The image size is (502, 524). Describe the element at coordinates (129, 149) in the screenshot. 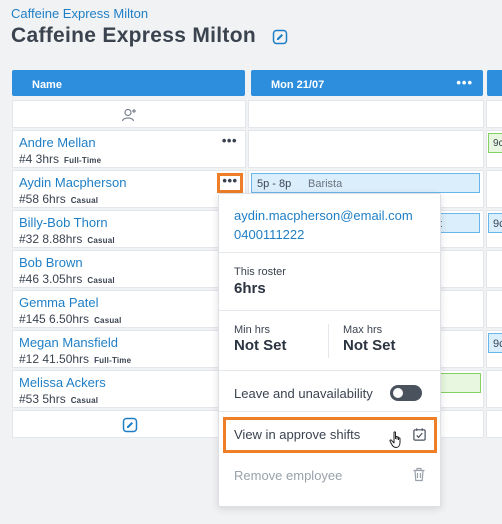

I see `employee-row: Andre Mellan #4 3hrs Full-Time •••` at that location.